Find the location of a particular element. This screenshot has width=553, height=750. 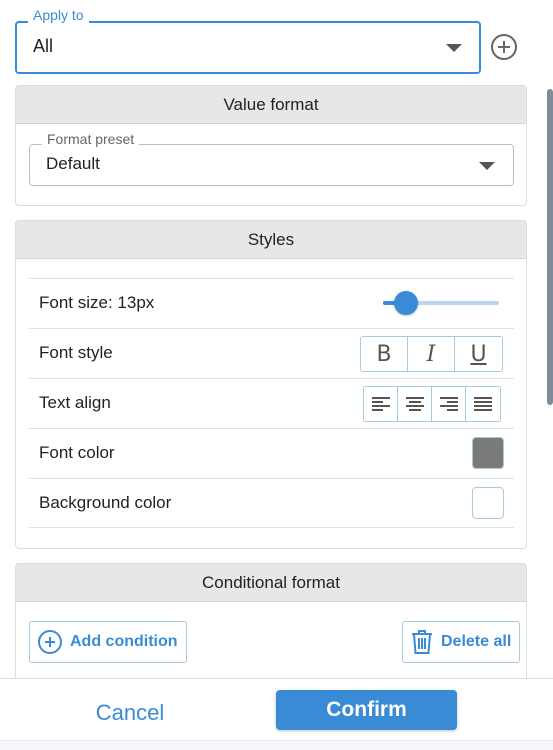

divider is located at coordinates (271, 527).